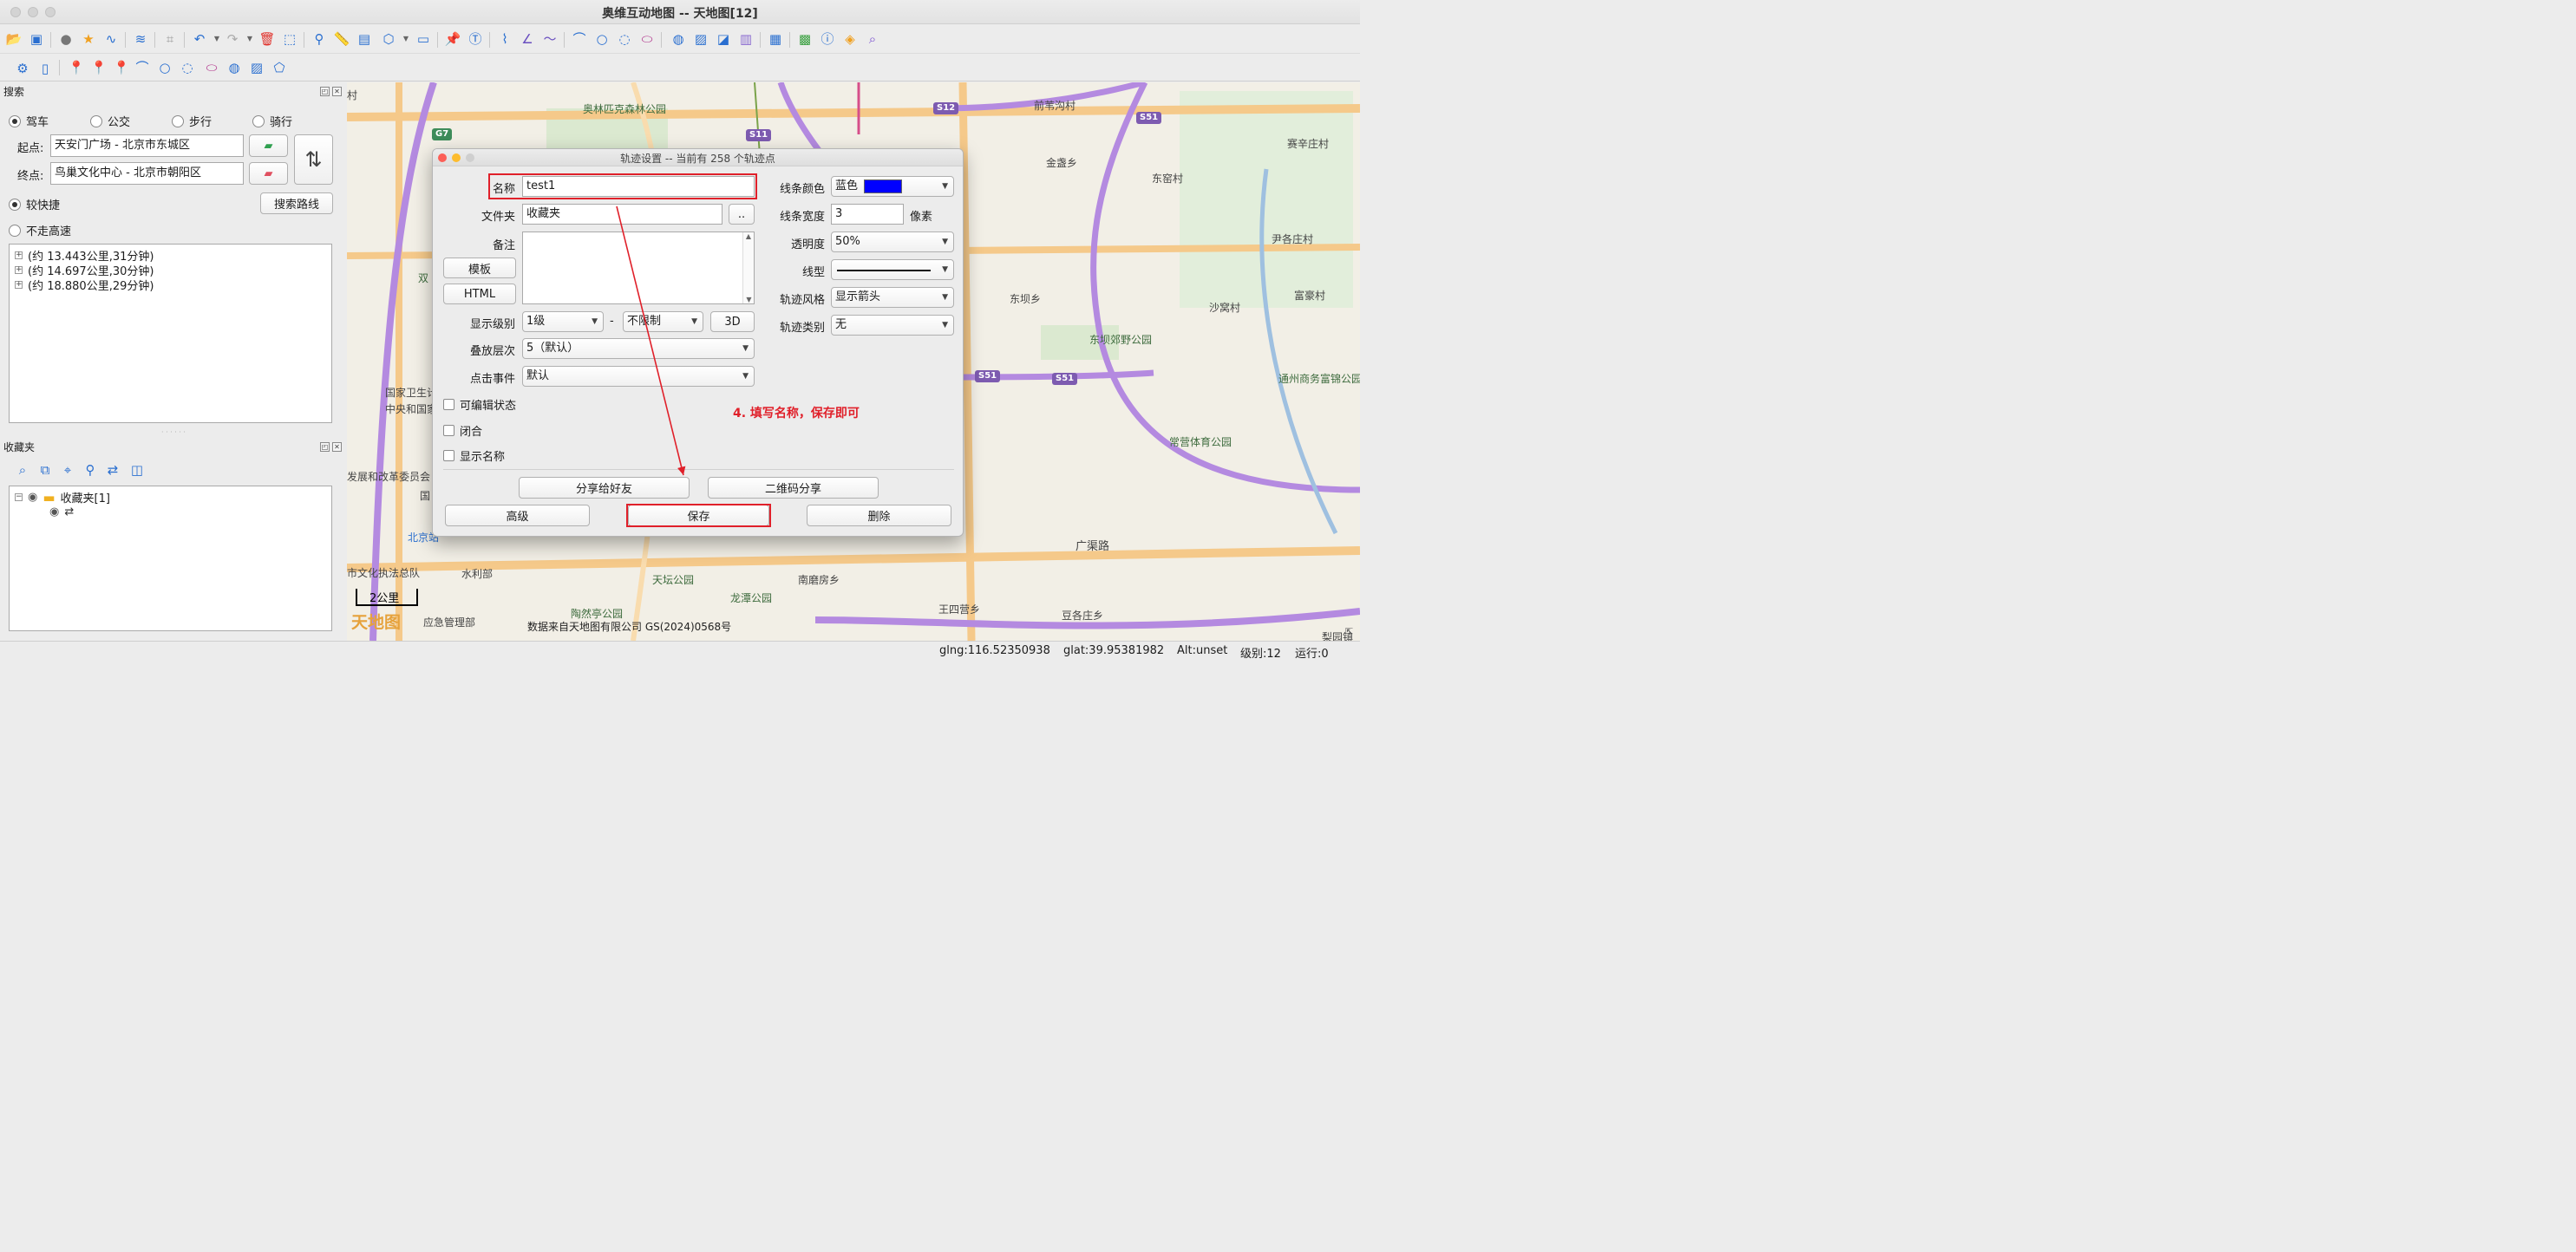 This screenshot has width=2576, height=1252. Describe the element at coordinates (638, 348) in the screenshot. I see `layer-order-select: 5（默认） ▼` at that location.